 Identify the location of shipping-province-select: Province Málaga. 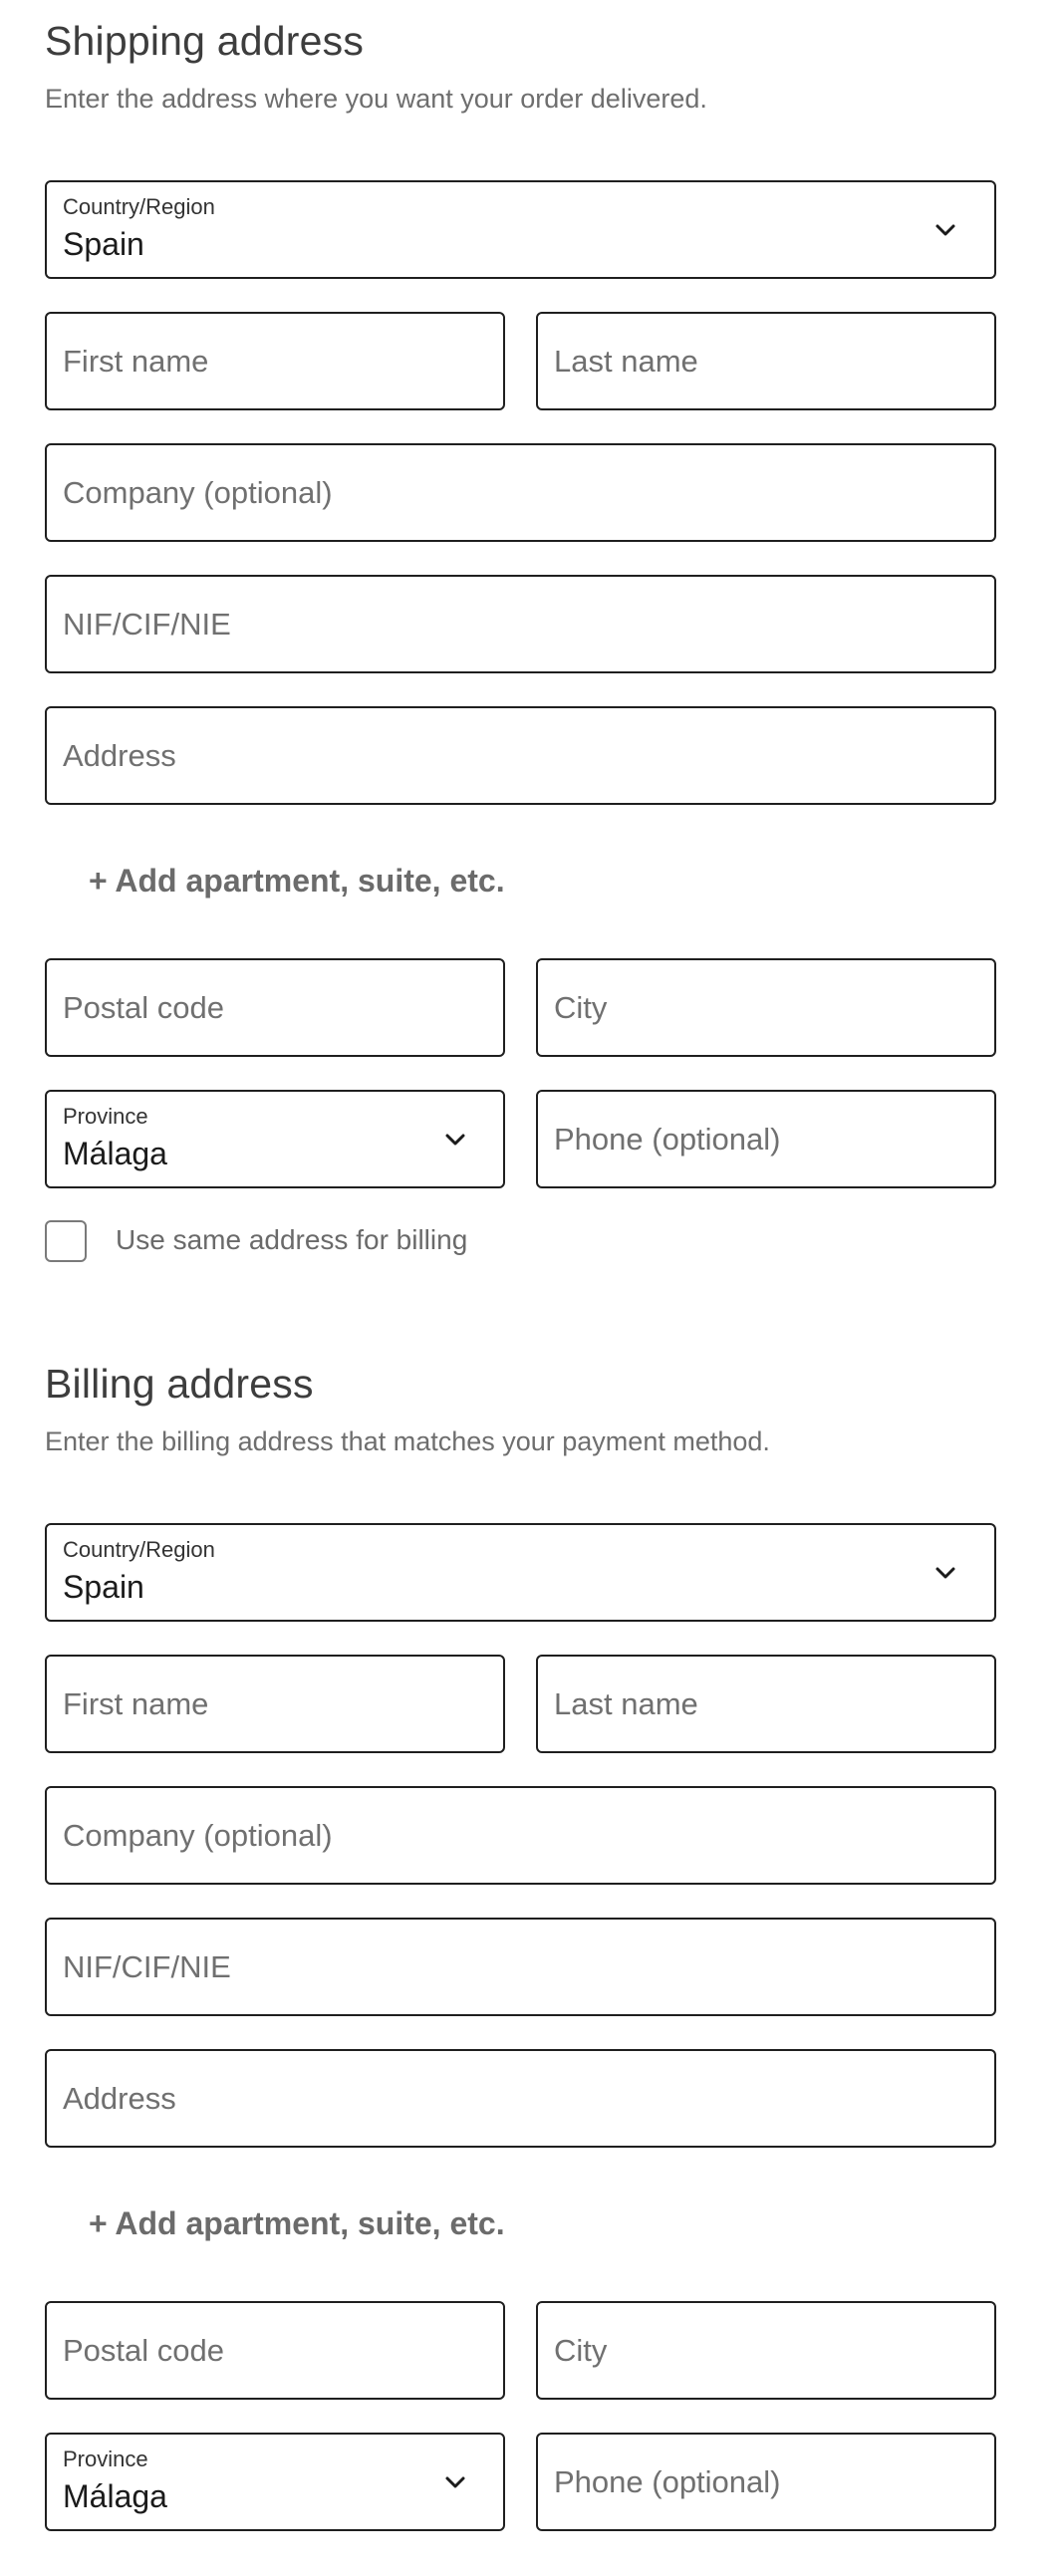
(275, 1139).